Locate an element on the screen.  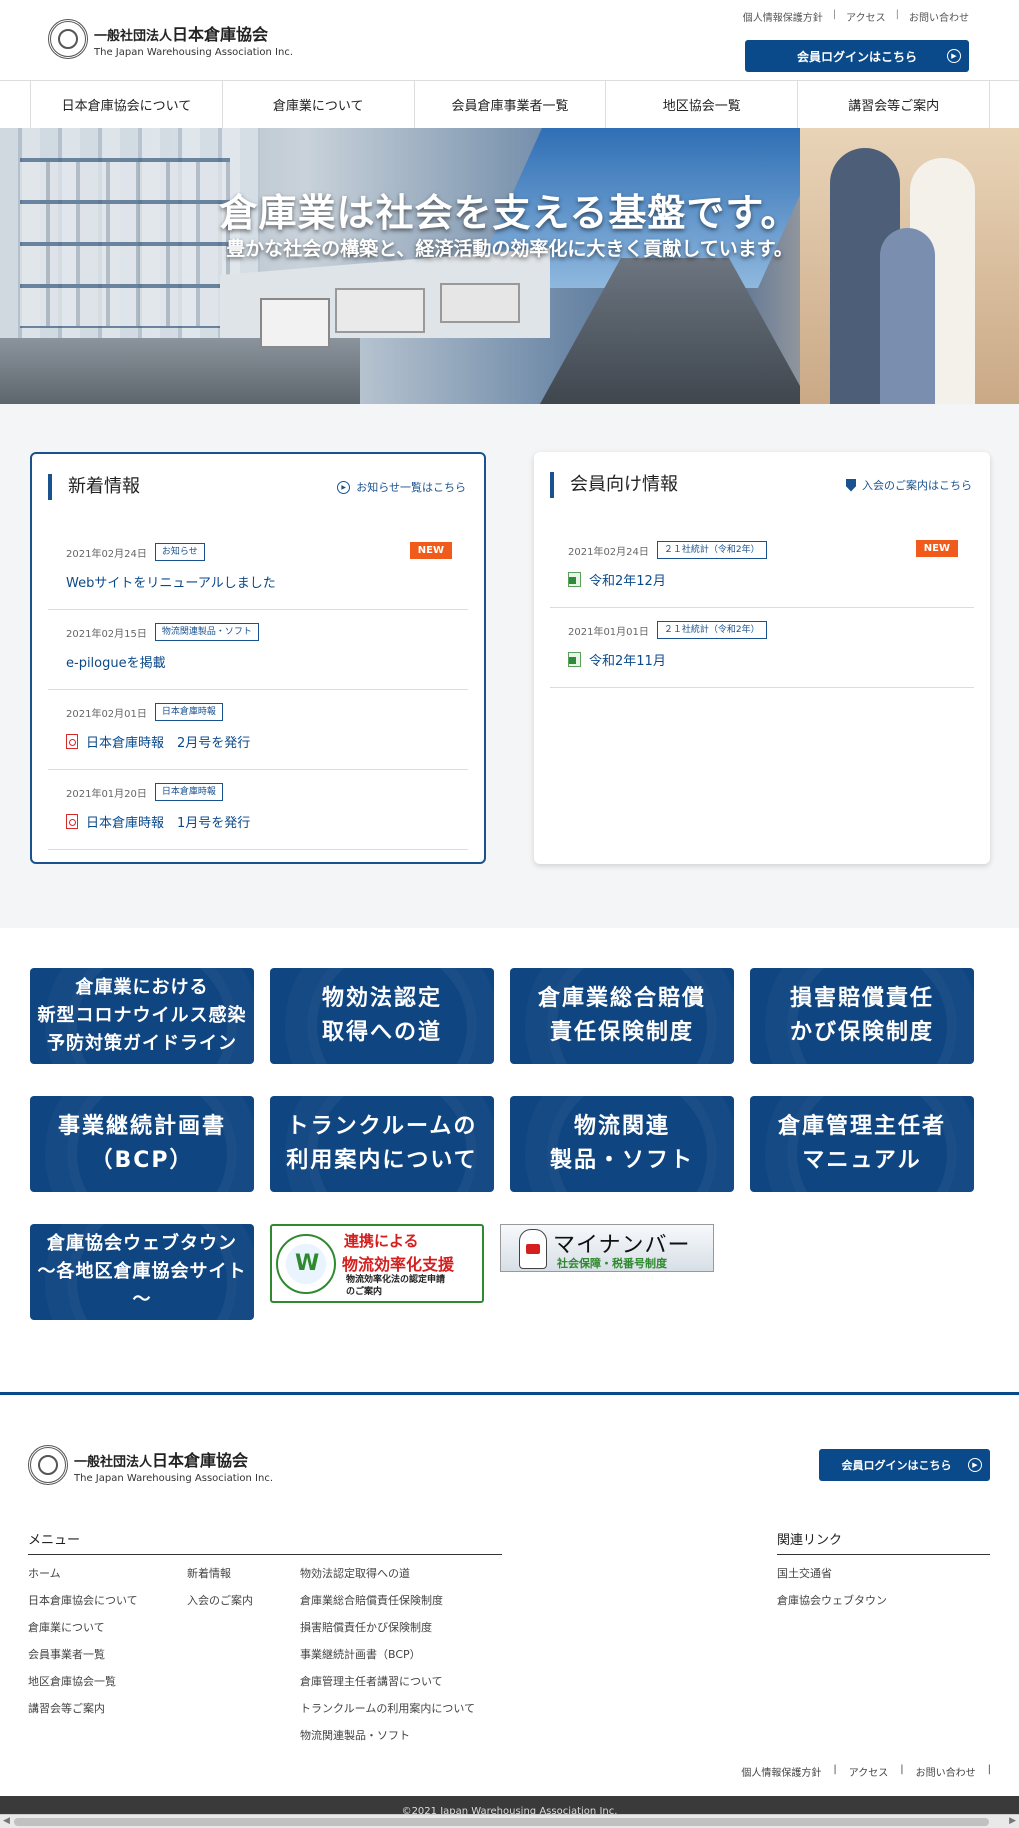
banner-label: 倉庫業における 新型コロナウイルス感染 予防対策ガイドライン is located at coordinates (142, 1015).